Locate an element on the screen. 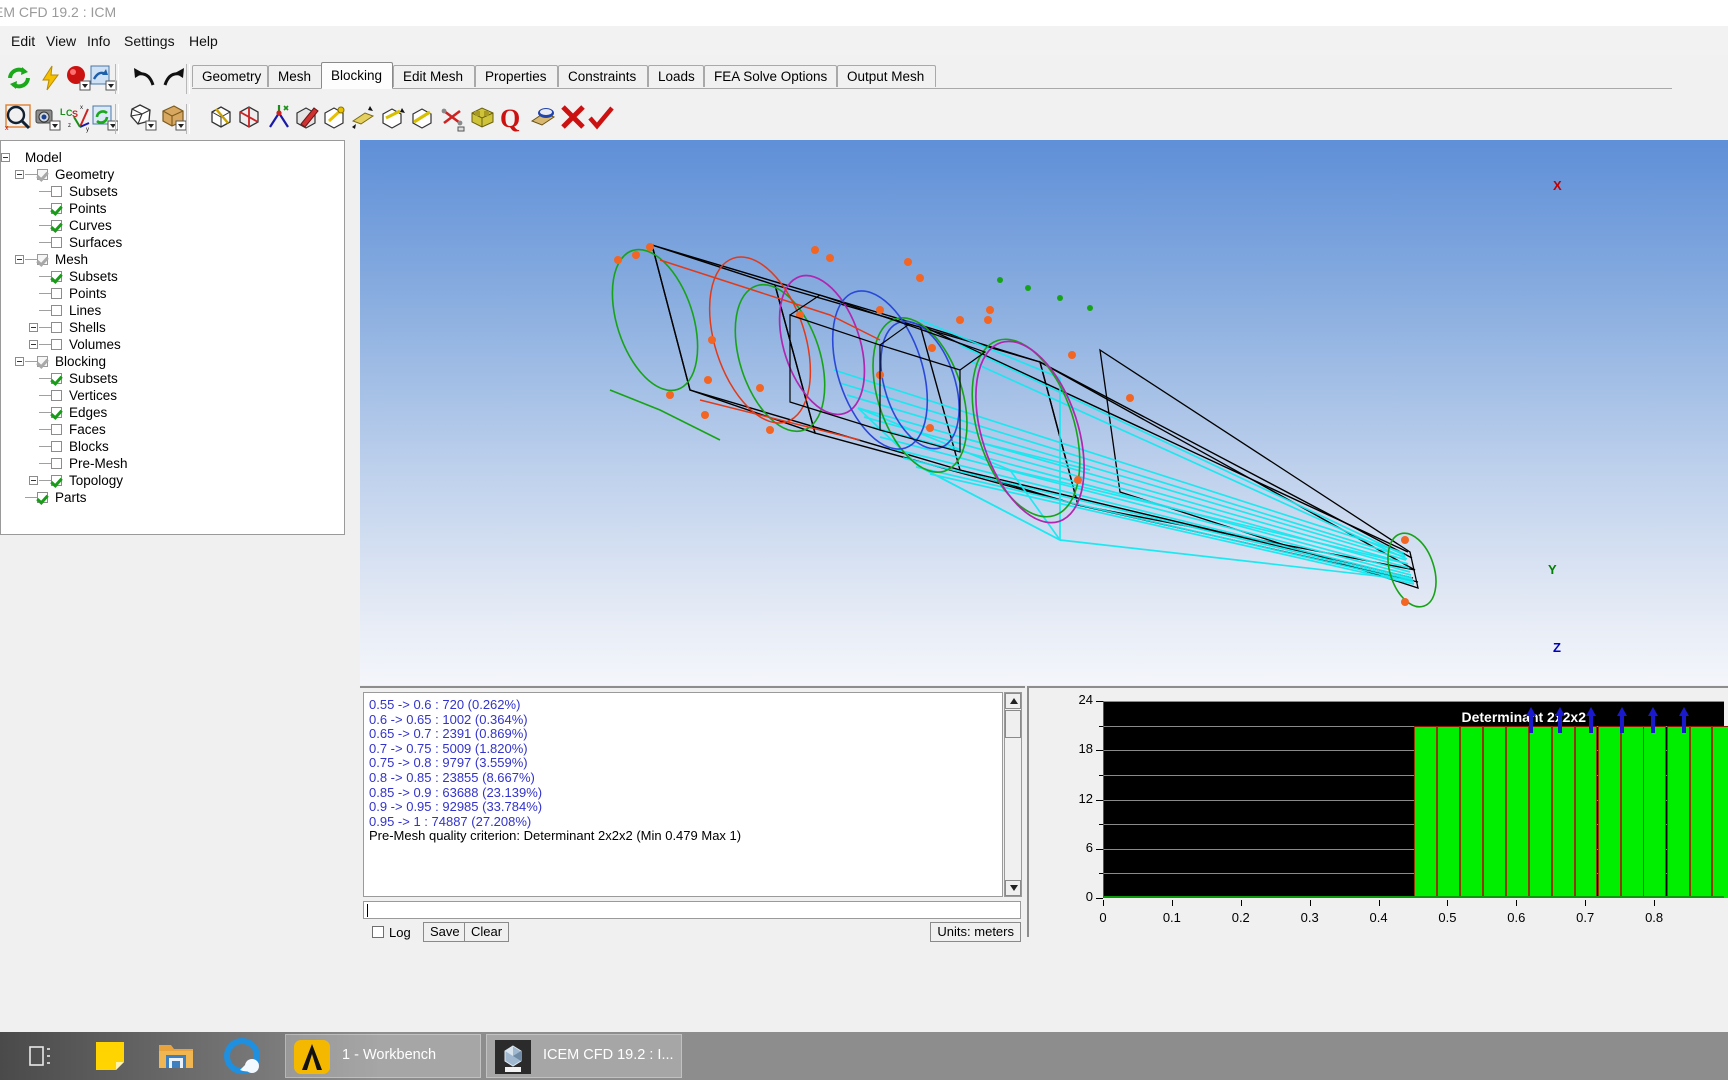 The image size is (1728, 1080). zoom-fit-icon: x is located at coordinates (19, 118).